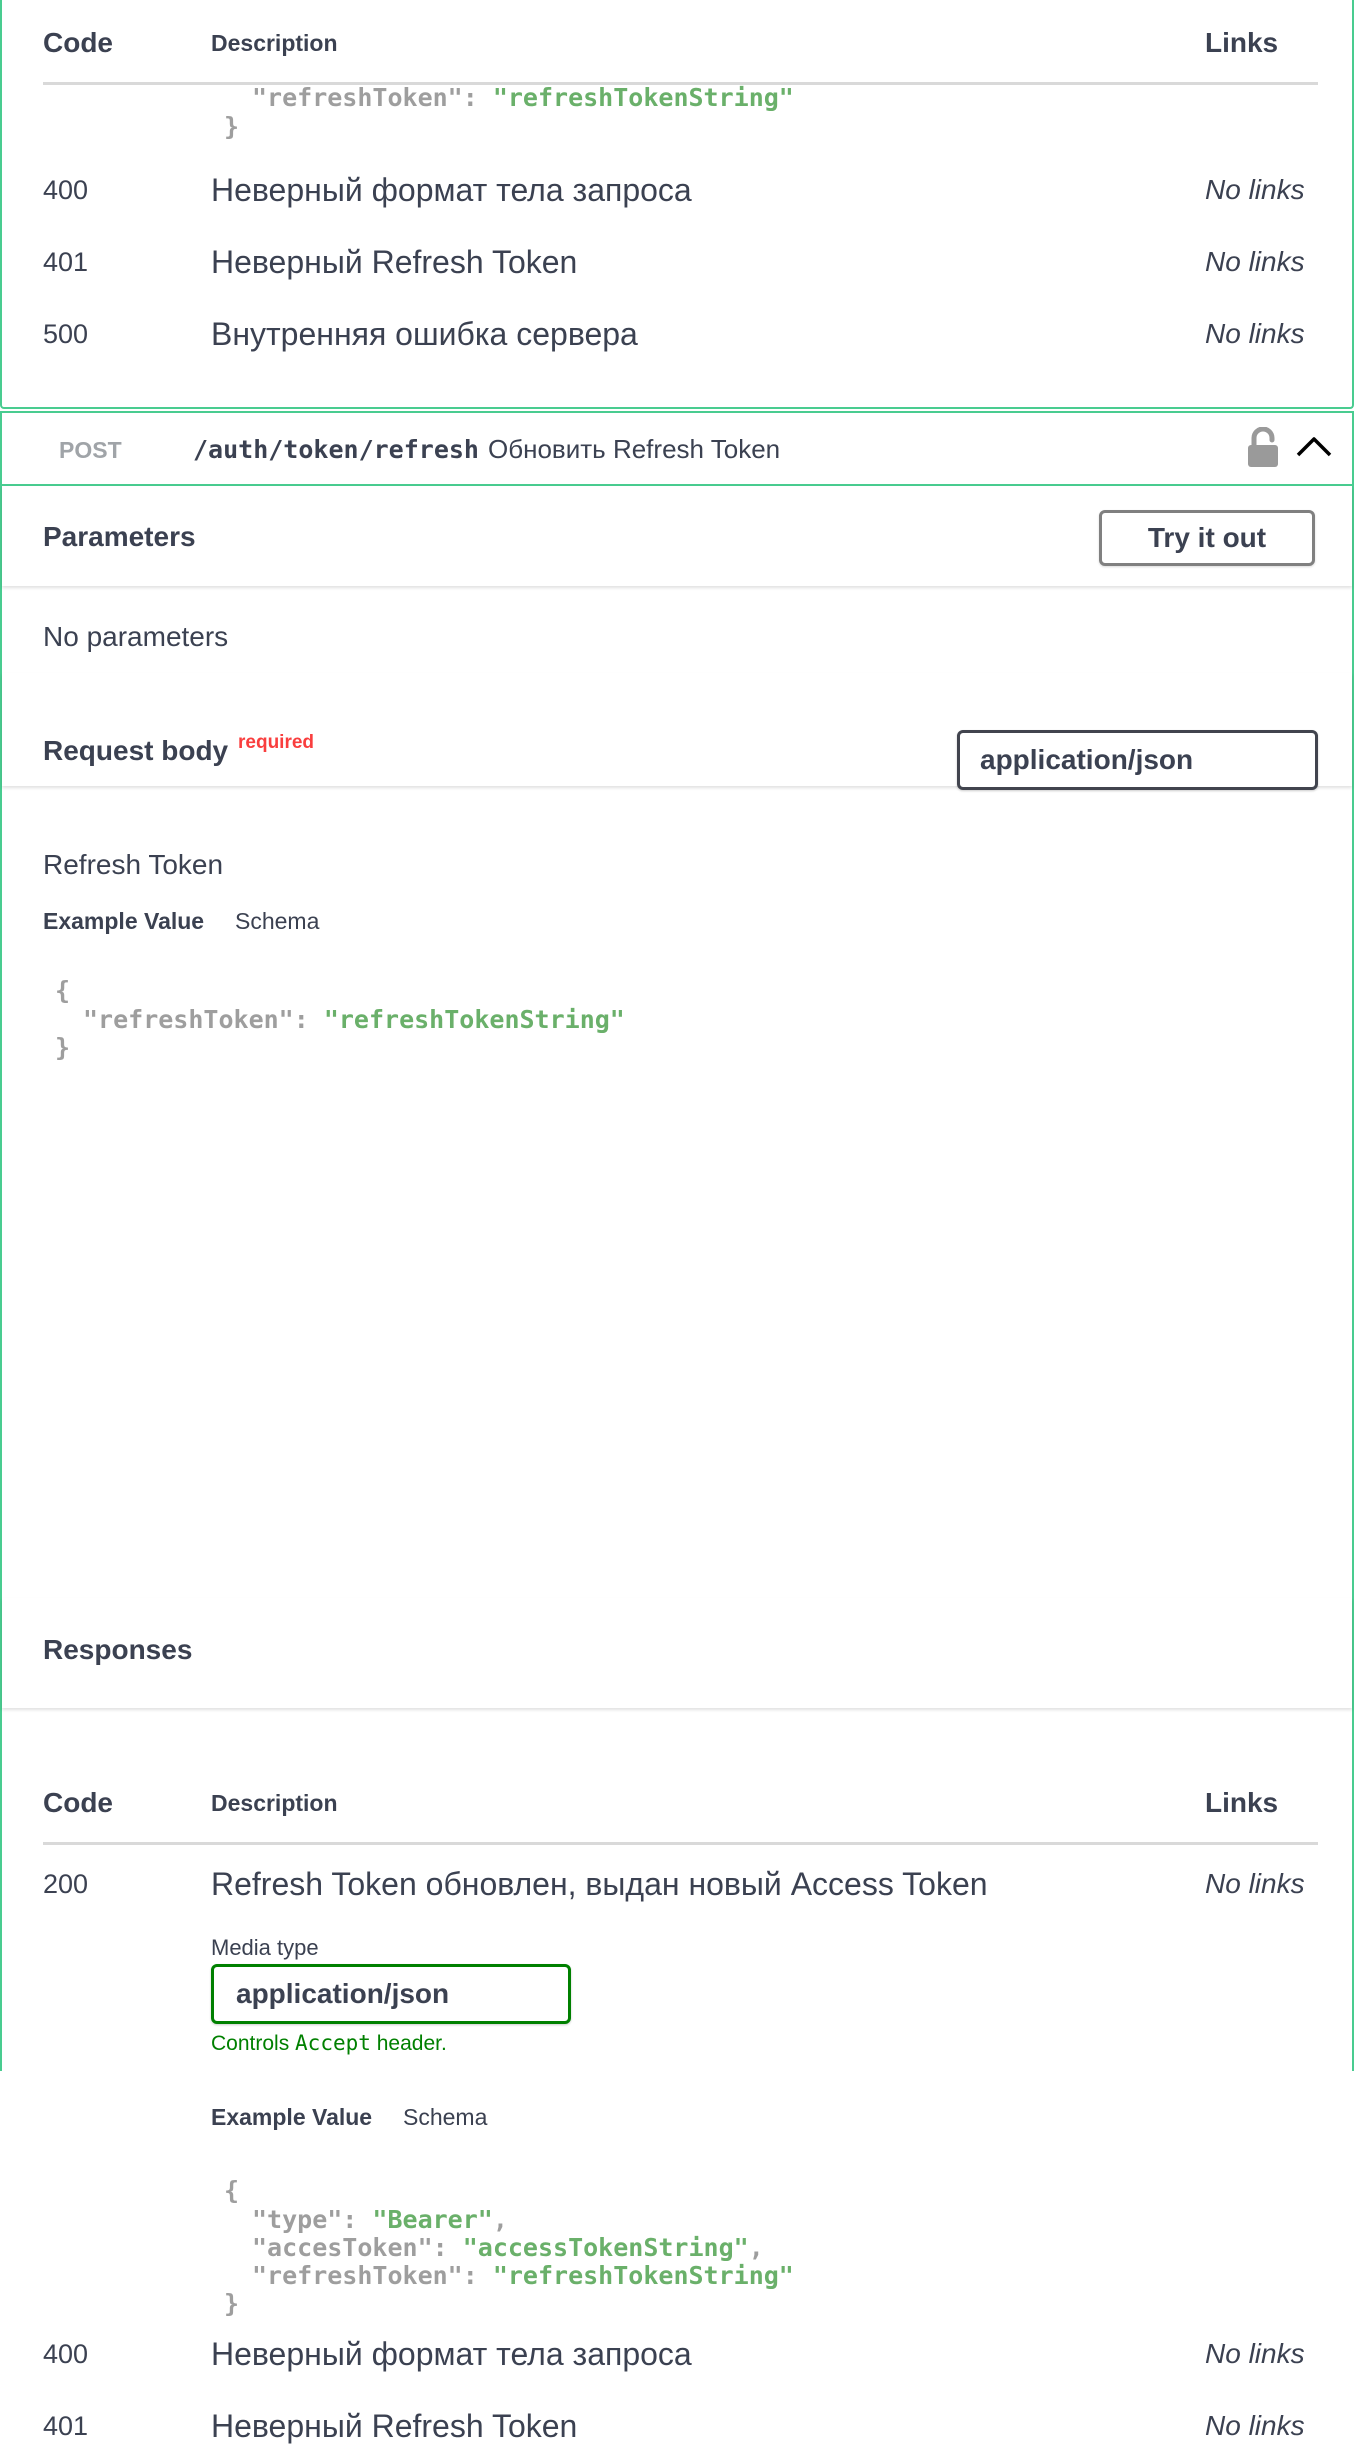  What do you see at coordinates (276, 742) in the screenshot?
I see `required-label: required` at bounding box center [276, 742].